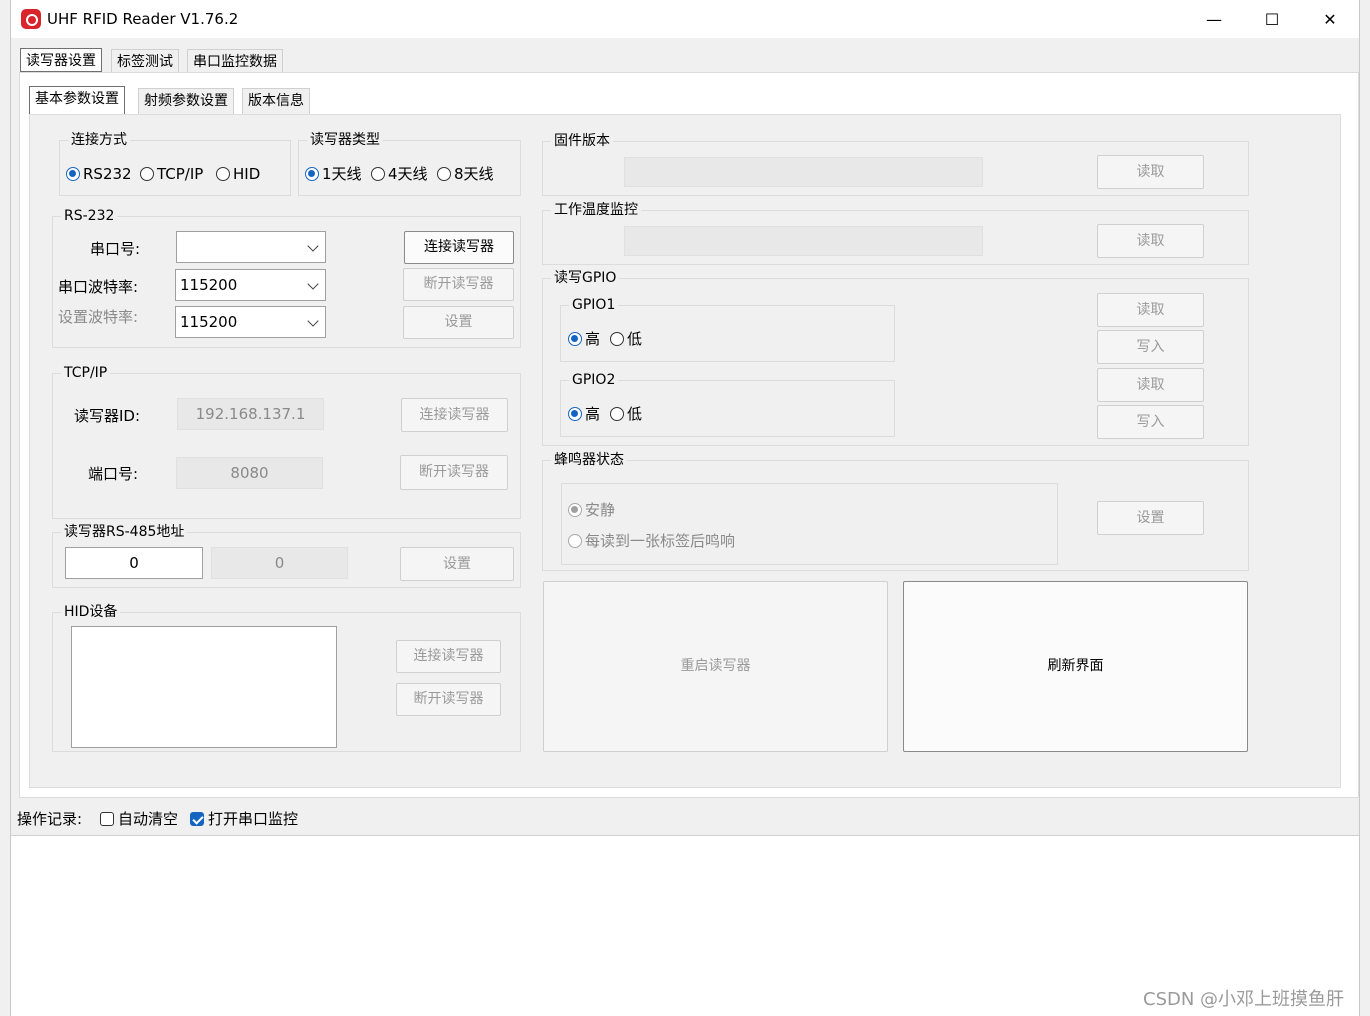  Describe the element at coordinates (589, 460) in the screenshot. I see `buzzer-legend: 蜂鸣器状态` at that location.